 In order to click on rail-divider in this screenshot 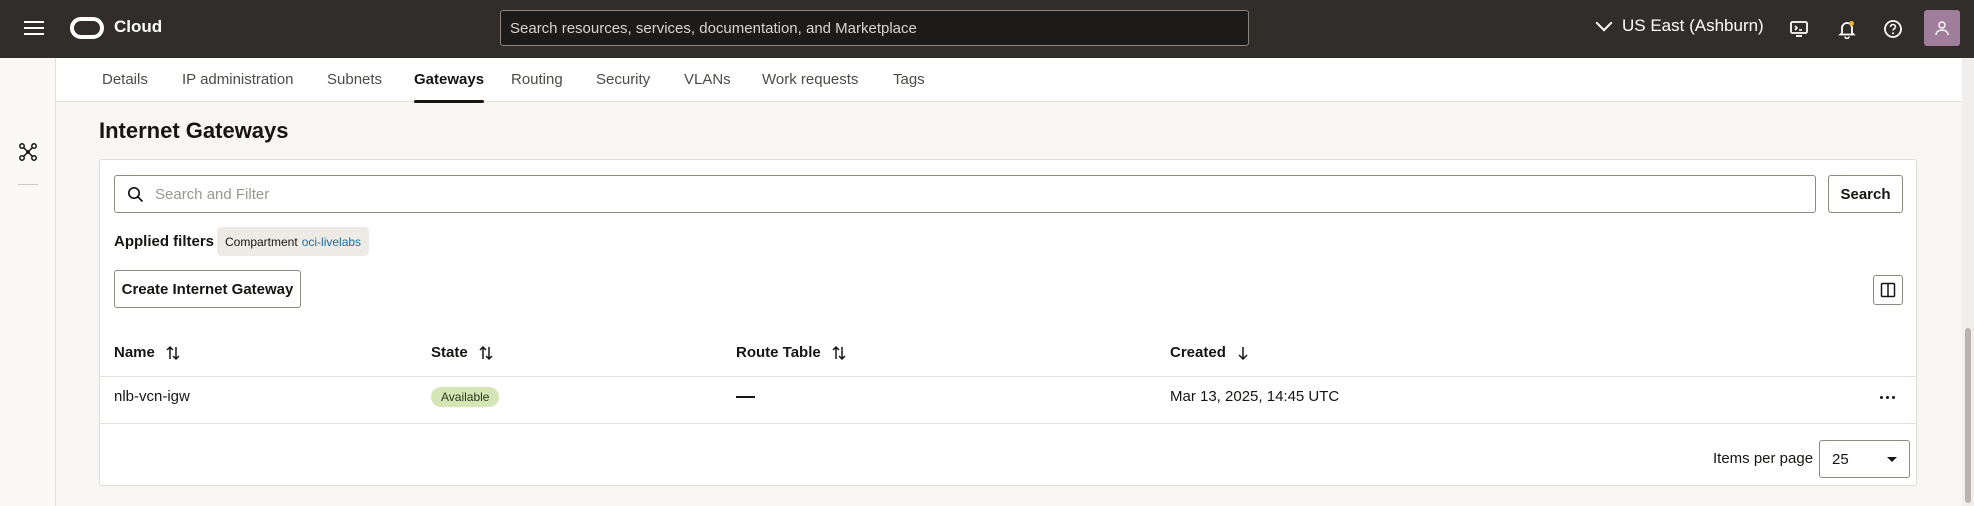, I will do `click(28, 184)`.